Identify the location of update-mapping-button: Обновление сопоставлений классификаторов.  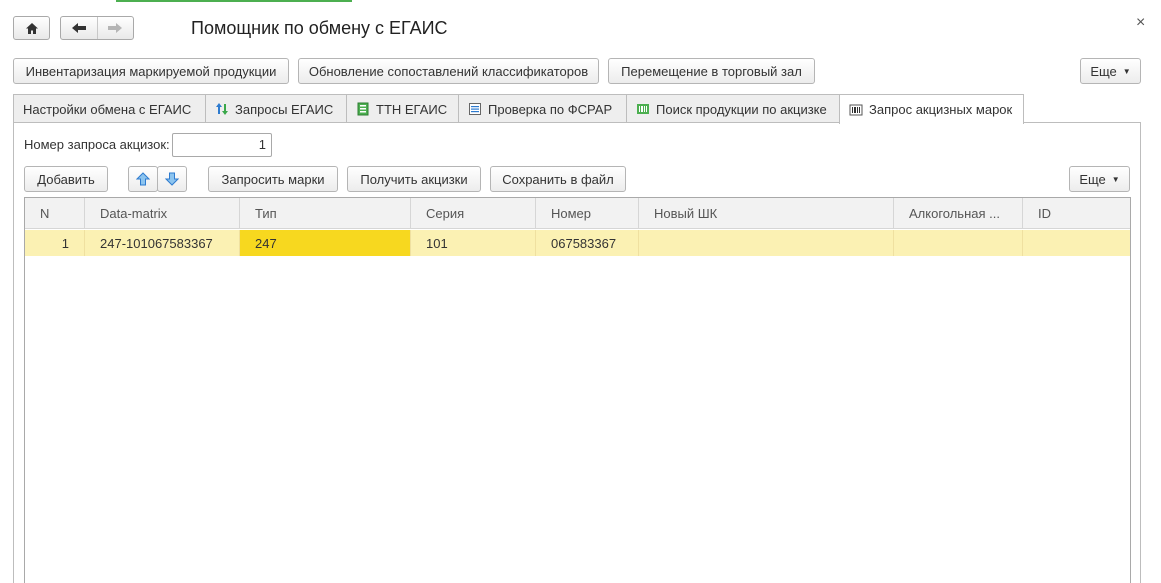
(448, 71).